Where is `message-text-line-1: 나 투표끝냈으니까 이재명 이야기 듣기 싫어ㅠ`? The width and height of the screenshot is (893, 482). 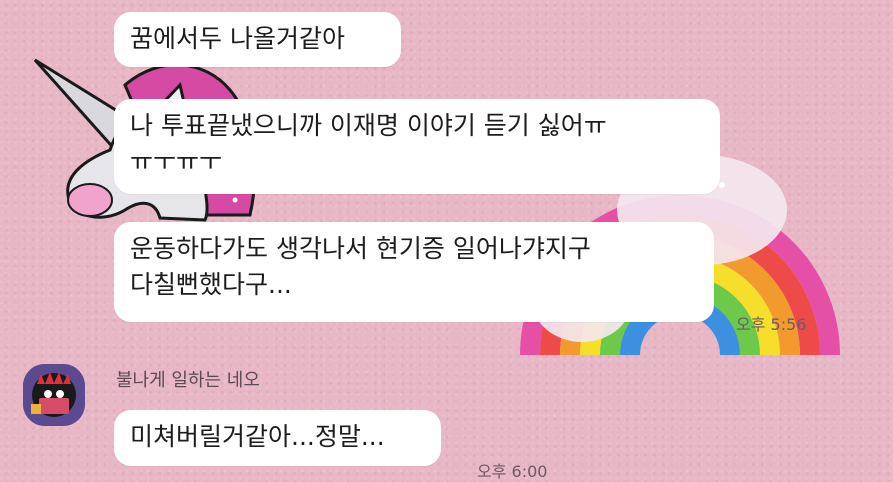 message-text-line-1: 나 투표끝냈으니까 이재명 이야기 듣기 싫어ㅠ is located at coordinates (368, 125).